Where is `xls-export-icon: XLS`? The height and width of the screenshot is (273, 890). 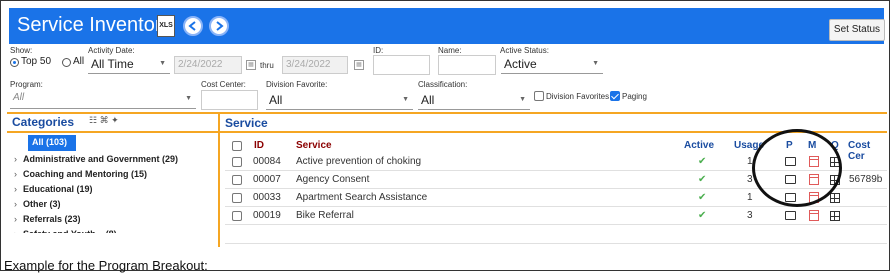
xls-export-icon: XLS is located at coordinates (166, 26).